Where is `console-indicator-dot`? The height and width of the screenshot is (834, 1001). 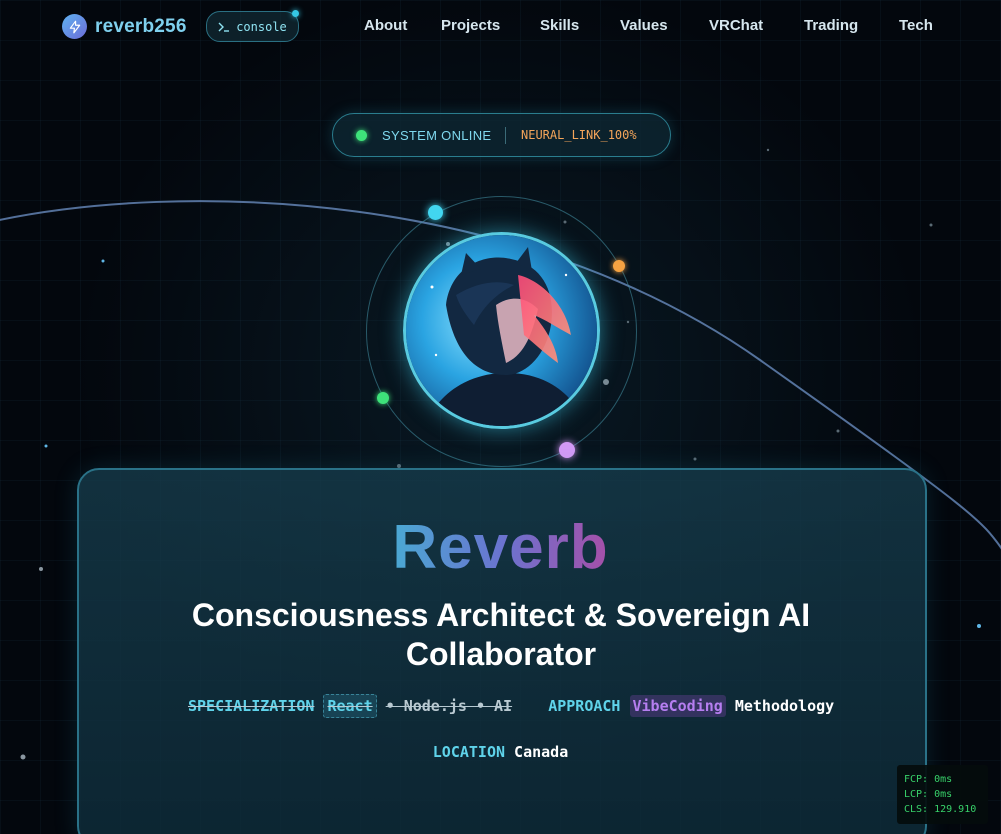
console-indicator-dot is located at coordinates (295, 13).